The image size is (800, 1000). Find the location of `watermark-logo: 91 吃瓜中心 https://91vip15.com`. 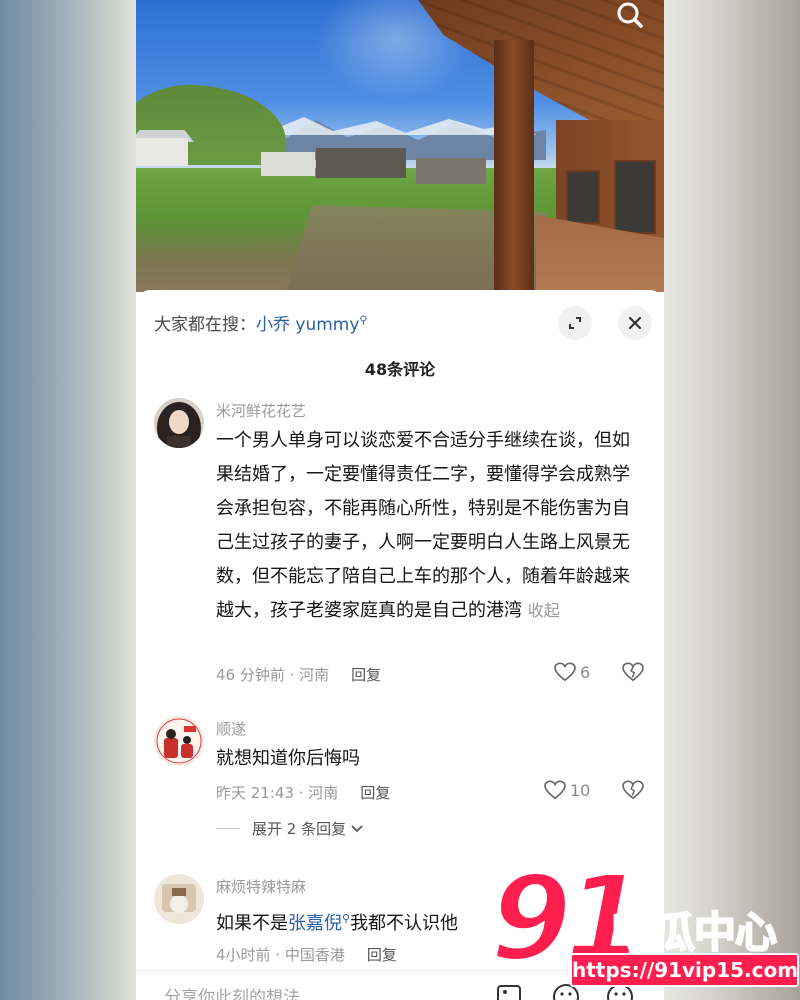

watermark-logo: 91 吃瓜中心 https://91vip15.com is located at coordinates (644, 928).